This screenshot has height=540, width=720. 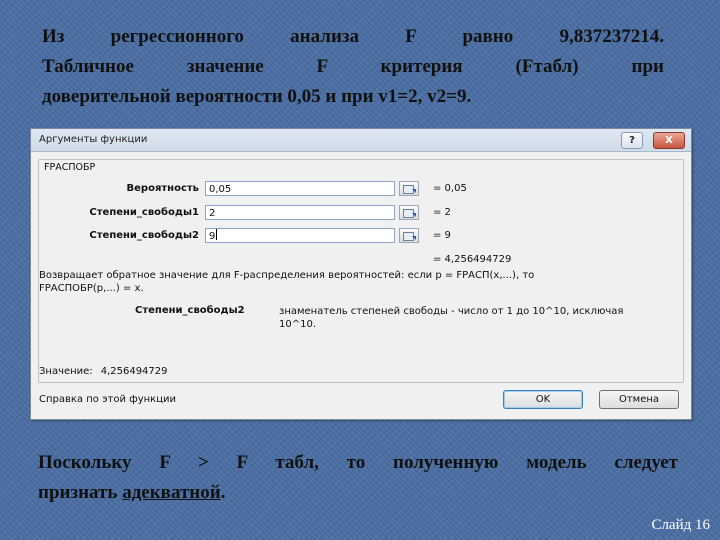 I want to click on df2-ref-button, so click(x=409, y=235).